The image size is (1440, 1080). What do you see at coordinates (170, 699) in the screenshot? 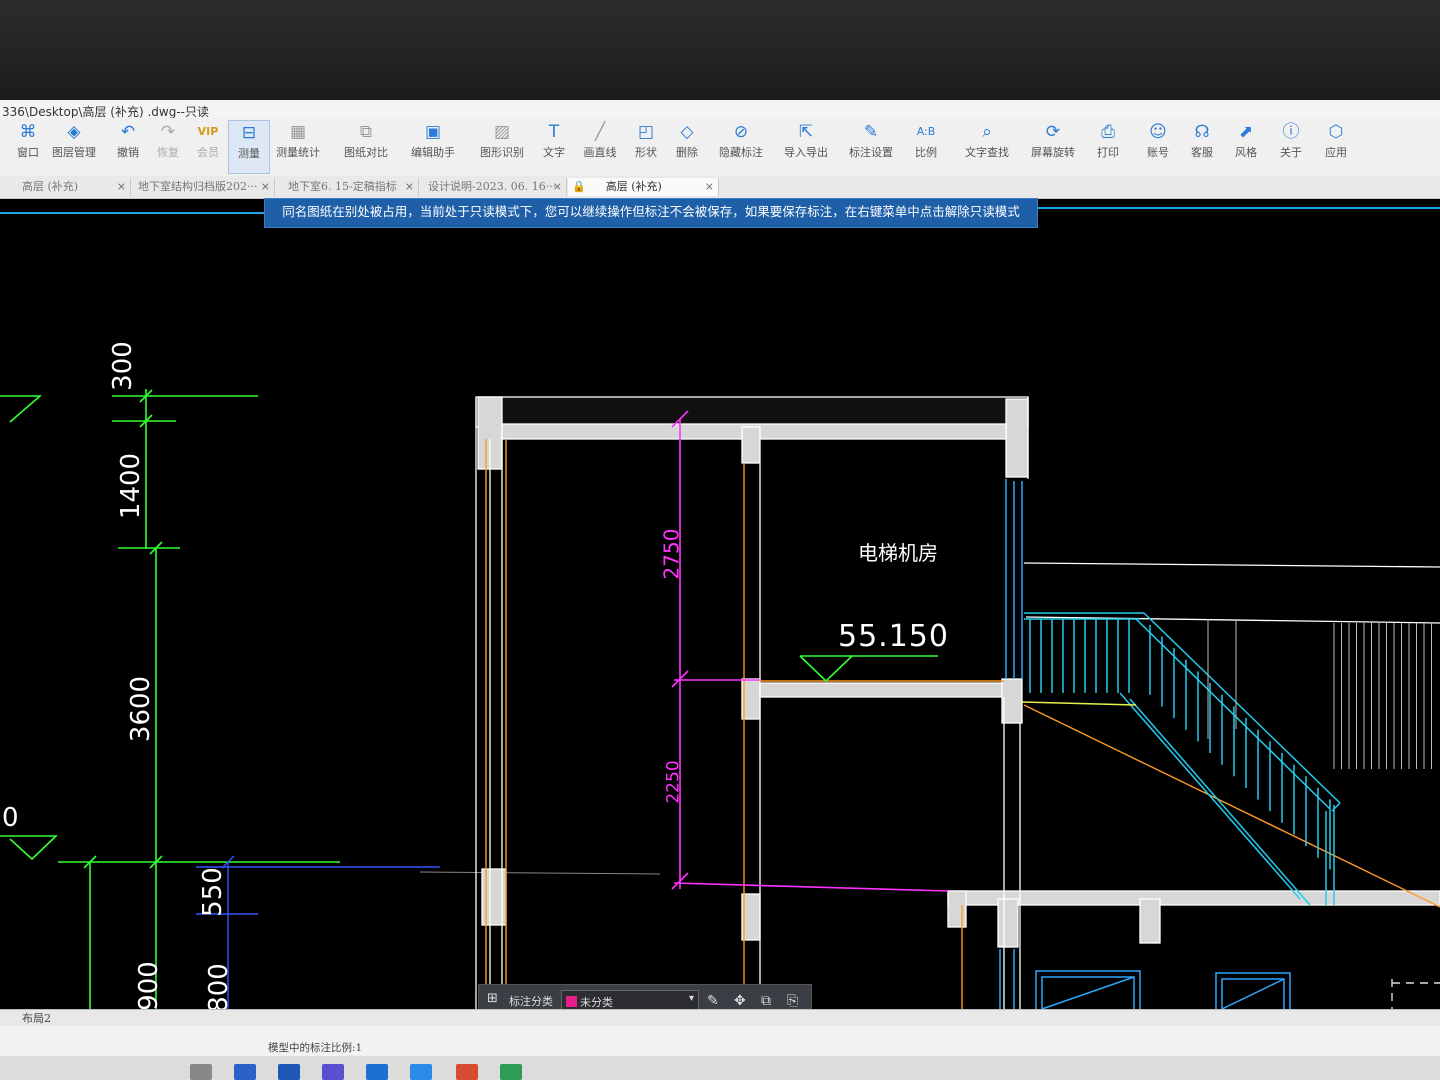
I see `left-dimension-chain` at bounding box center [170, 699].